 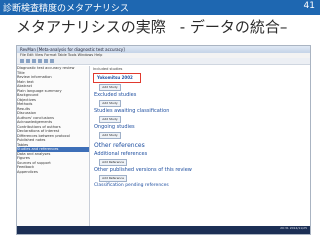 What do you see at coordinates (53, 172) in the screenshot?
I see `tree-item: Appendices` at bounding box center [53, 172].